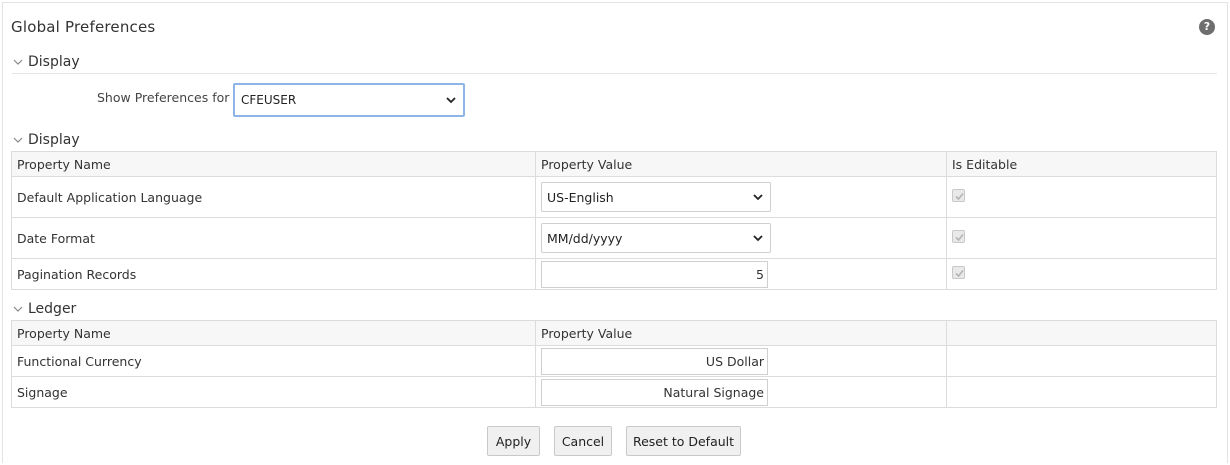 The width and height of the screenshot is (1230, 465). Describe the element at coordinates (163, 97) in the screenshot. I see `show-preferences-label: Show Preferences for` at that location.